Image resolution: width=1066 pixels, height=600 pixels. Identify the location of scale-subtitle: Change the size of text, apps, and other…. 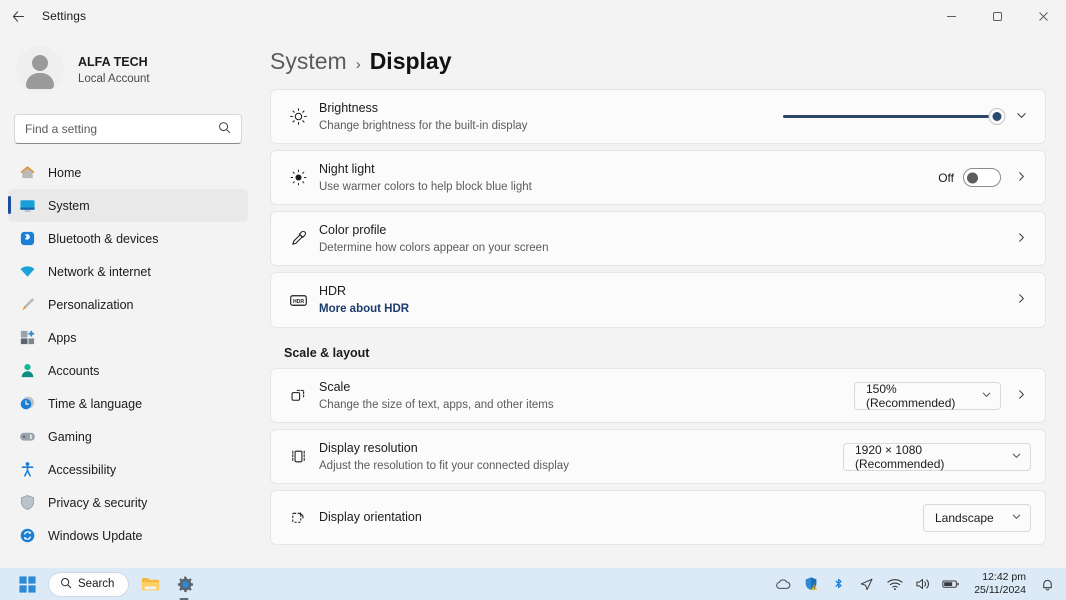
(436, 404).